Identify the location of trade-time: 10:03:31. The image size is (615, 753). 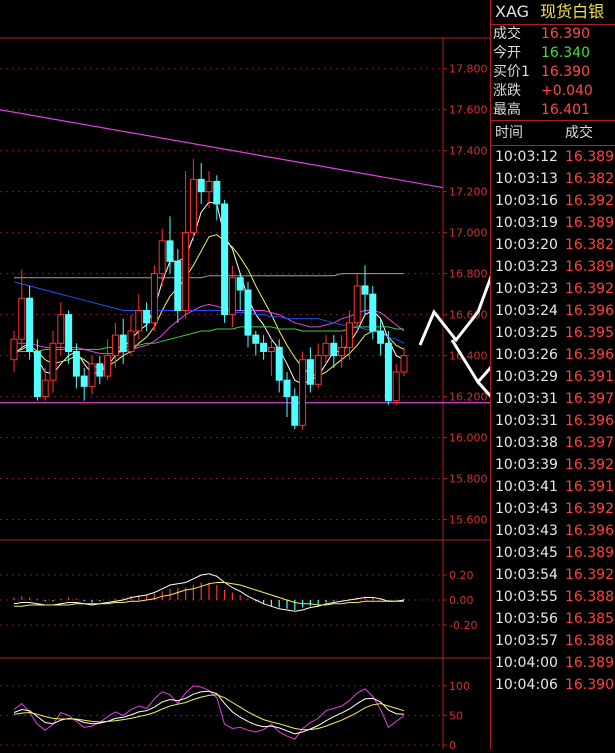
(526, 421).